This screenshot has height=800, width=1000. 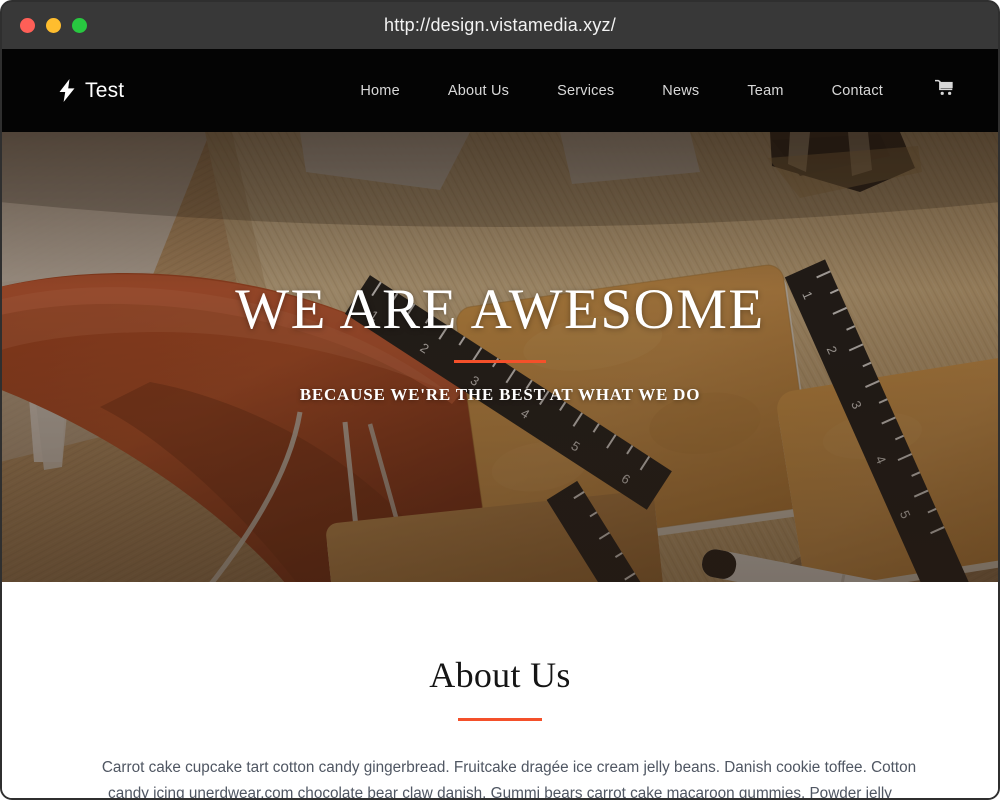 I want to click on nav-item-contact: Contact, so click(x=857, y=91).